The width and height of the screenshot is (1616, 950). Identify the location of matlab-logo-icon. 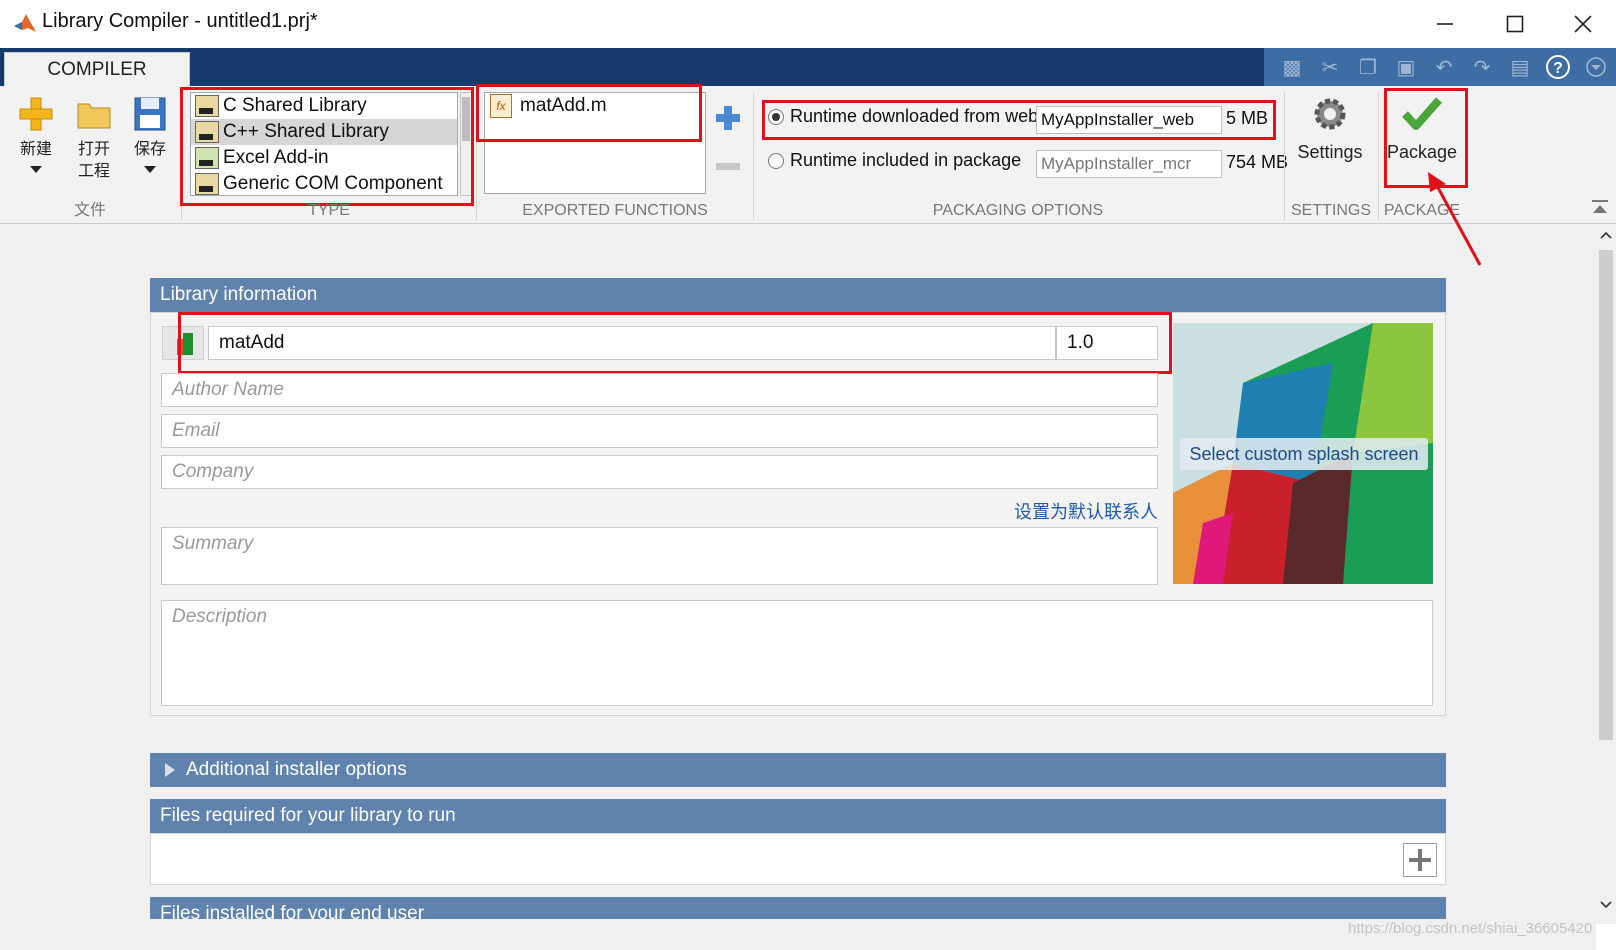
(25, 23).